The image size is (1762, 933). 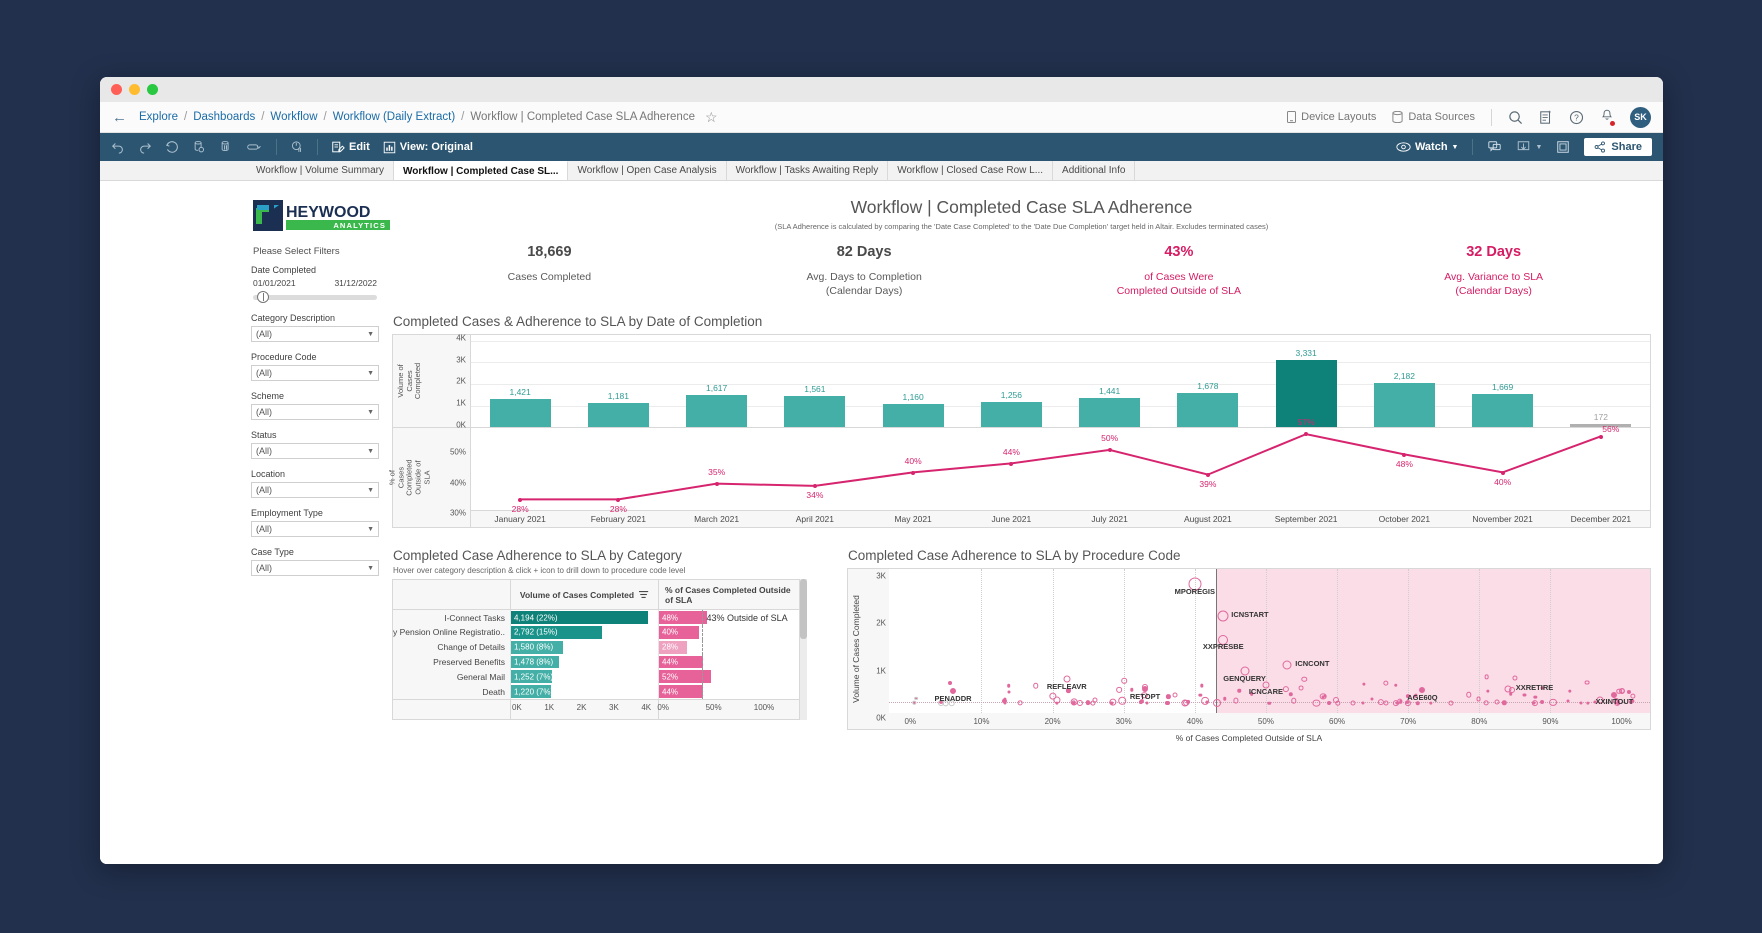 What do you see at coordinates (1576, 117) in the screenshot?
I see `help-icon: ?` at bounding box center [1576, 117].